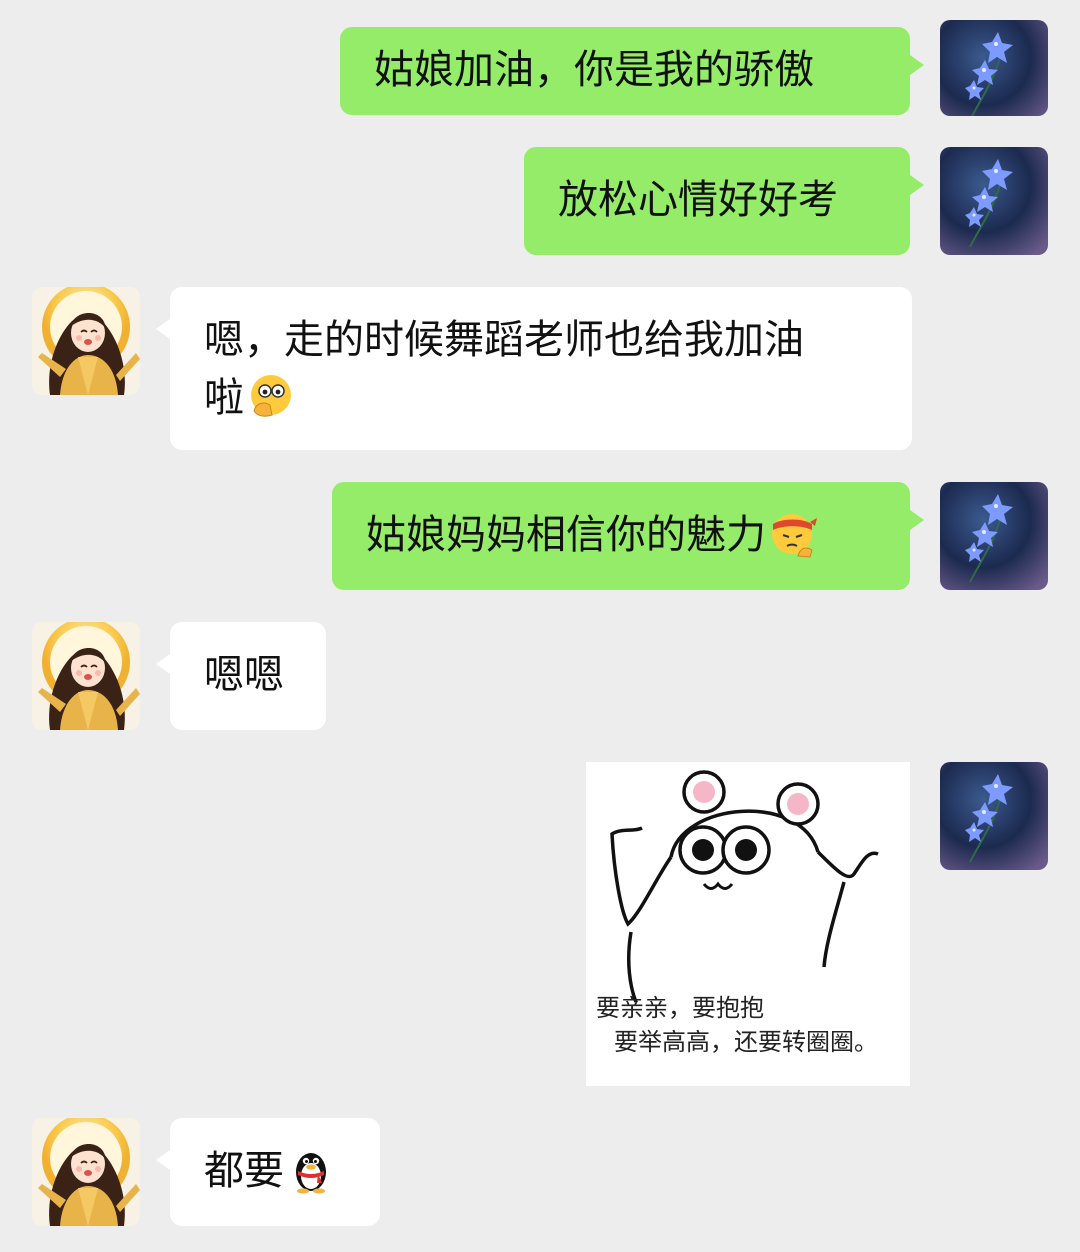 This screenshot has height=1252, width=1080. I want to click on qq-penguin-emoji-icon, so click(311, 1169).